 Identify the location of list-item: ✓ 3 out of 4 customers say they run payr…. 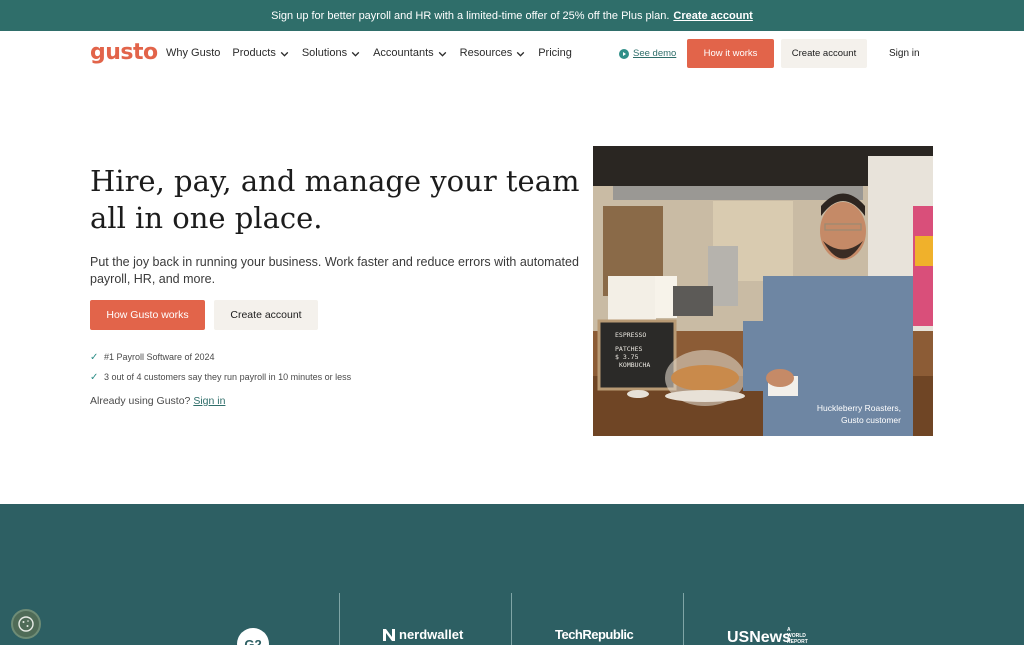
(220, 377).